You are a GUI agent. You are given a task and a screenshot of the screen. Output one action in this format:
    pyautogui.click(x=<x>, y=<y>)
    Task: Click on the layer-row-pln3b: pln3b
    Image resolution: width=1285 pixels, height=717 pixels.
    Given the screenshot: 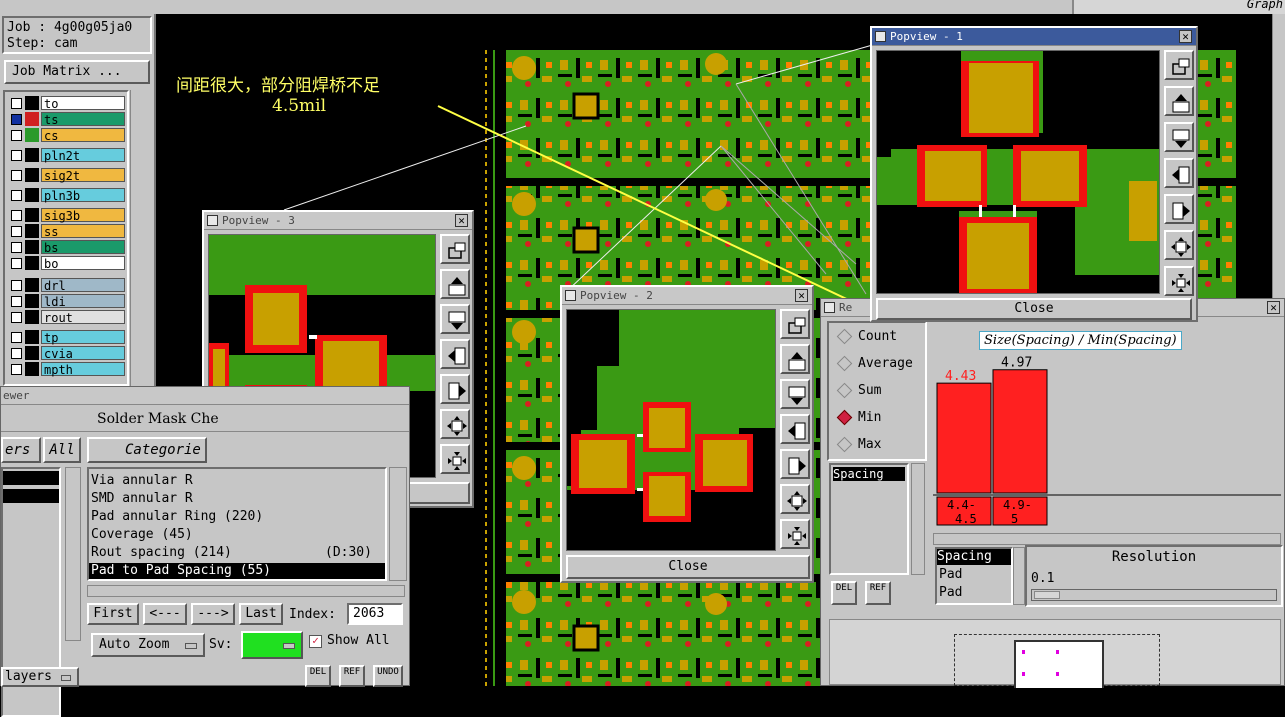 What is the action you would take?
    pyautogui.click(x=67, y=195)
    